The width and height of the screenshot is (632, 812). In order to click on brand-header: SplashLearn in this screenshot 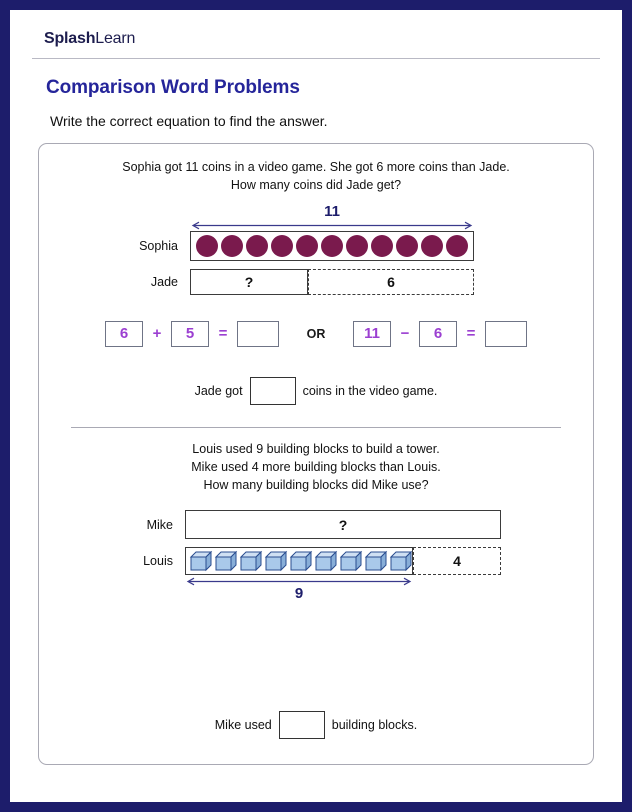, I will do `click(316, 41)`.